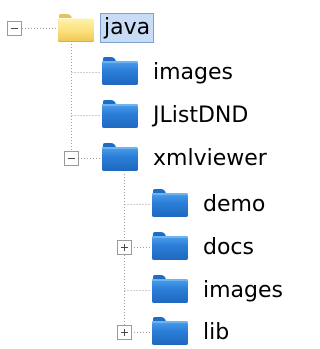 The width and height of the screenshot is (320, 349). Describe the element at coordinates (76, 28) in the screenshot. I see `folder-open-yellow-icon` at that location.